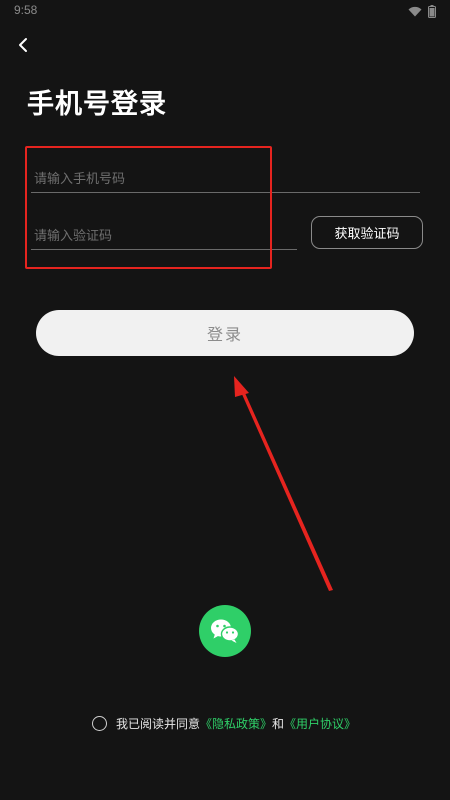 The height and width of the screenshot is (800, 450). Describe the element at coordinates (148, 207) in the screenshot. I see `annotation-highlight-box` at that location.